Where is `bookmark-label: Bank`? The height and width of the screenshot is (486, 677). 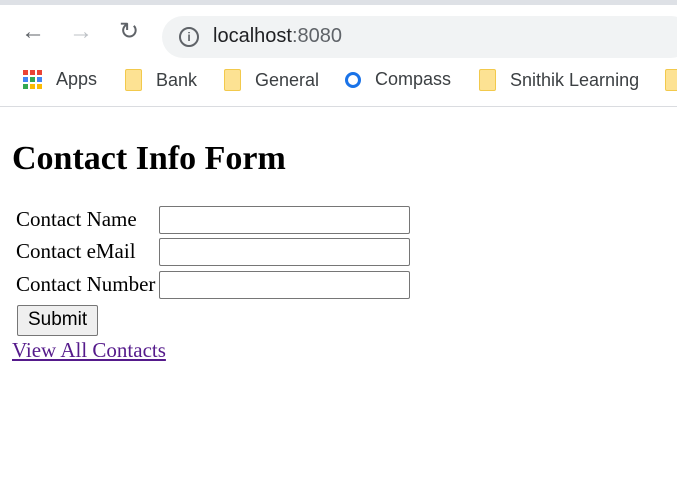
bookmark-label: Bank is located at coordinates (177, 79).